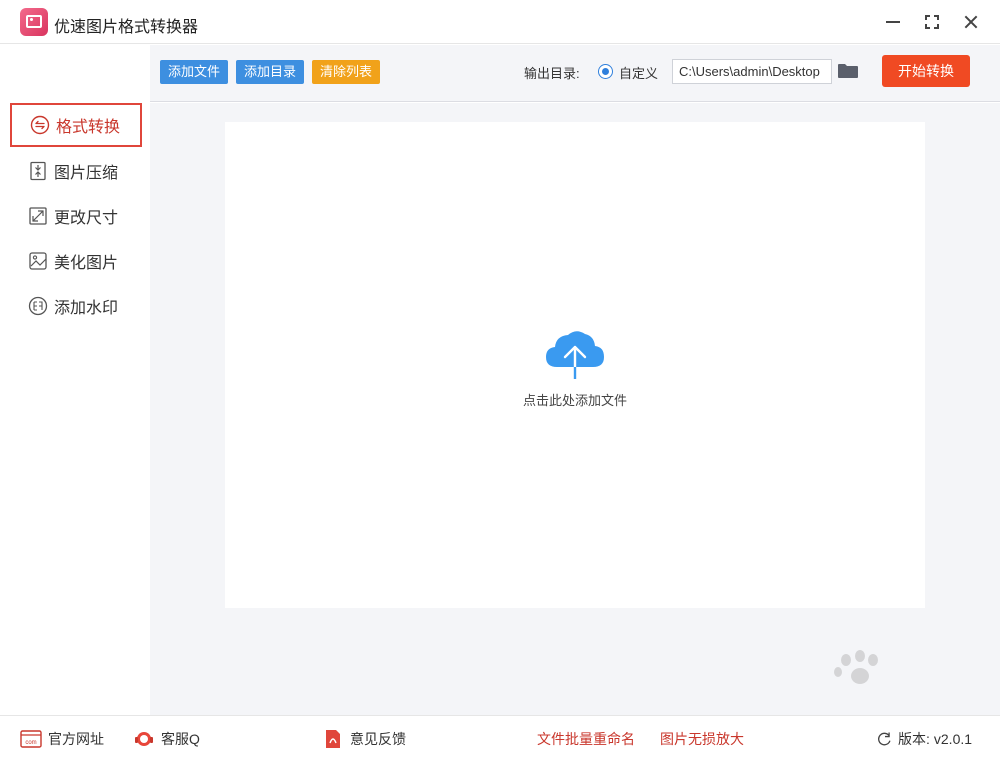  Describe the element at coordinates (346, 72) in the screenshot. I see `clear-list-button: 清除列表` at that location.